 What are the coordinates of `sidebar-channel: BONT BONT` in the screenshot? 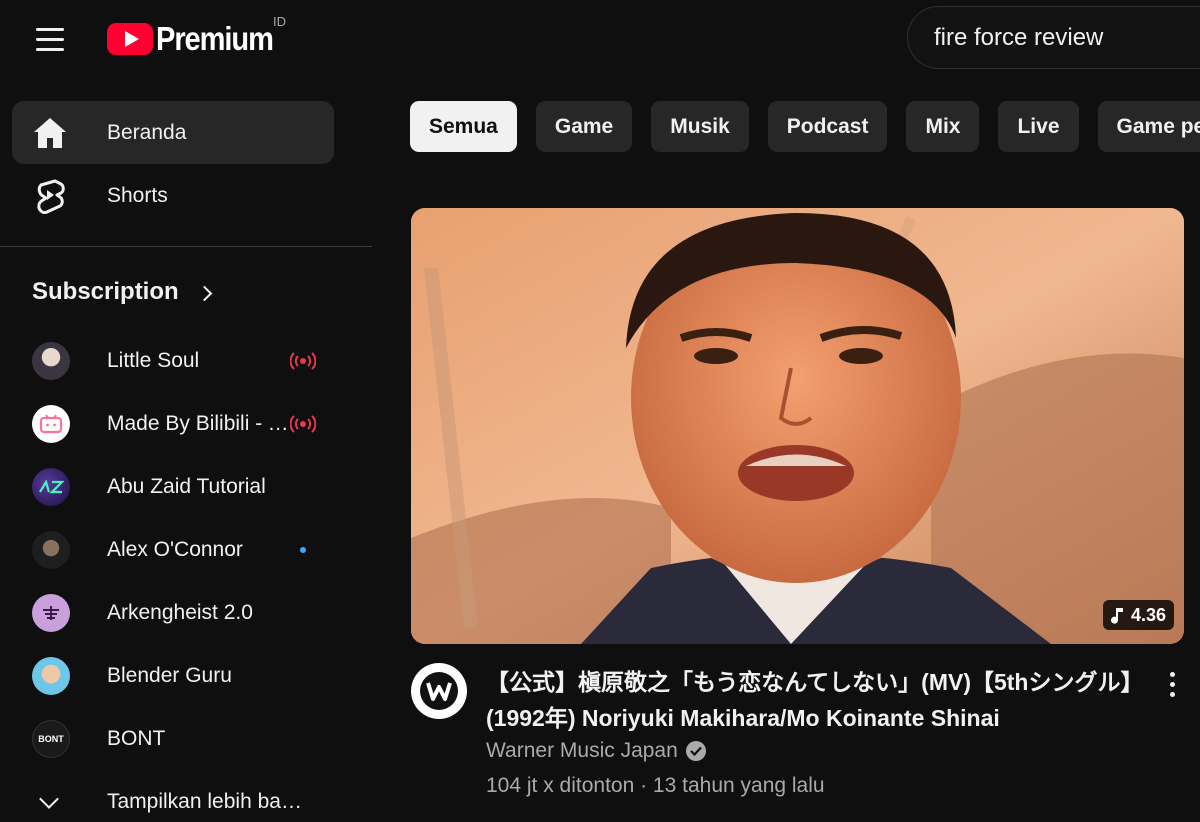 It's located at (173, 739).